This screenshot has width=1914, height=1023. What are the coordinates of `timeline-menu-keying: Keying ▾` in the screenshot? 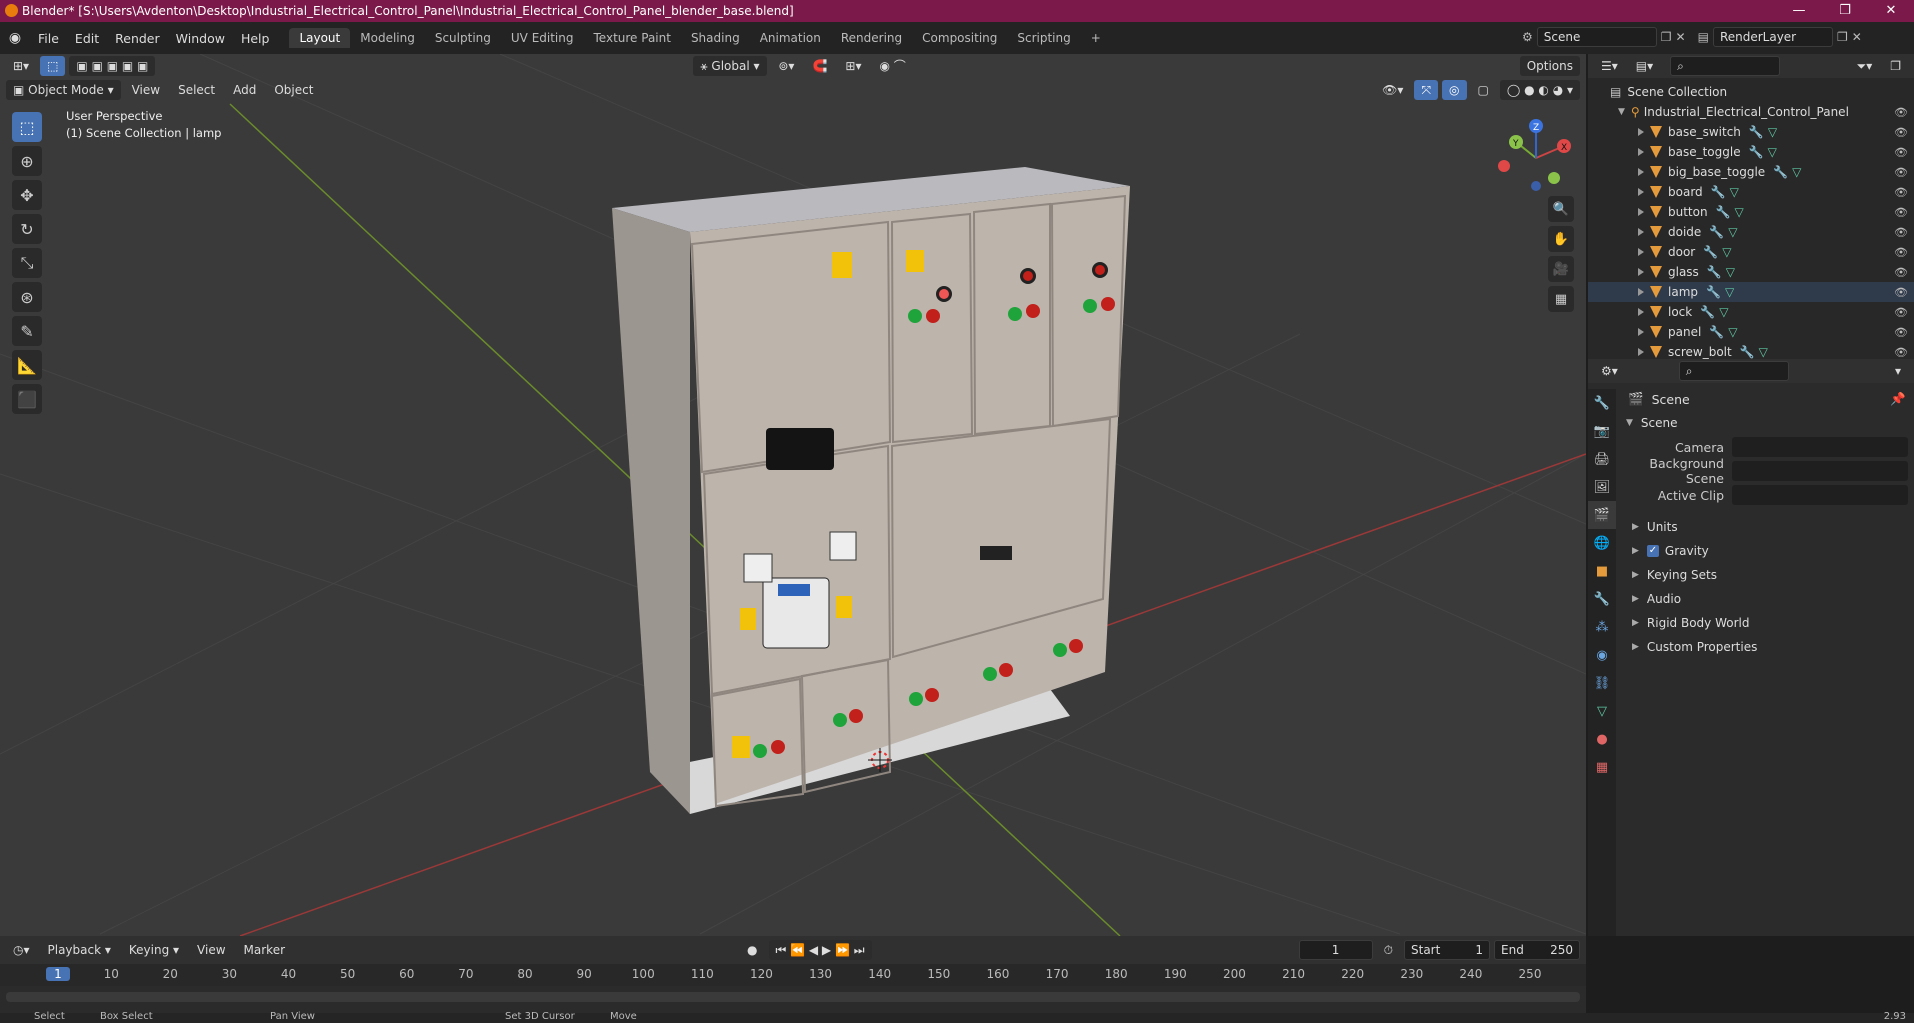 It's located at (154, 950).